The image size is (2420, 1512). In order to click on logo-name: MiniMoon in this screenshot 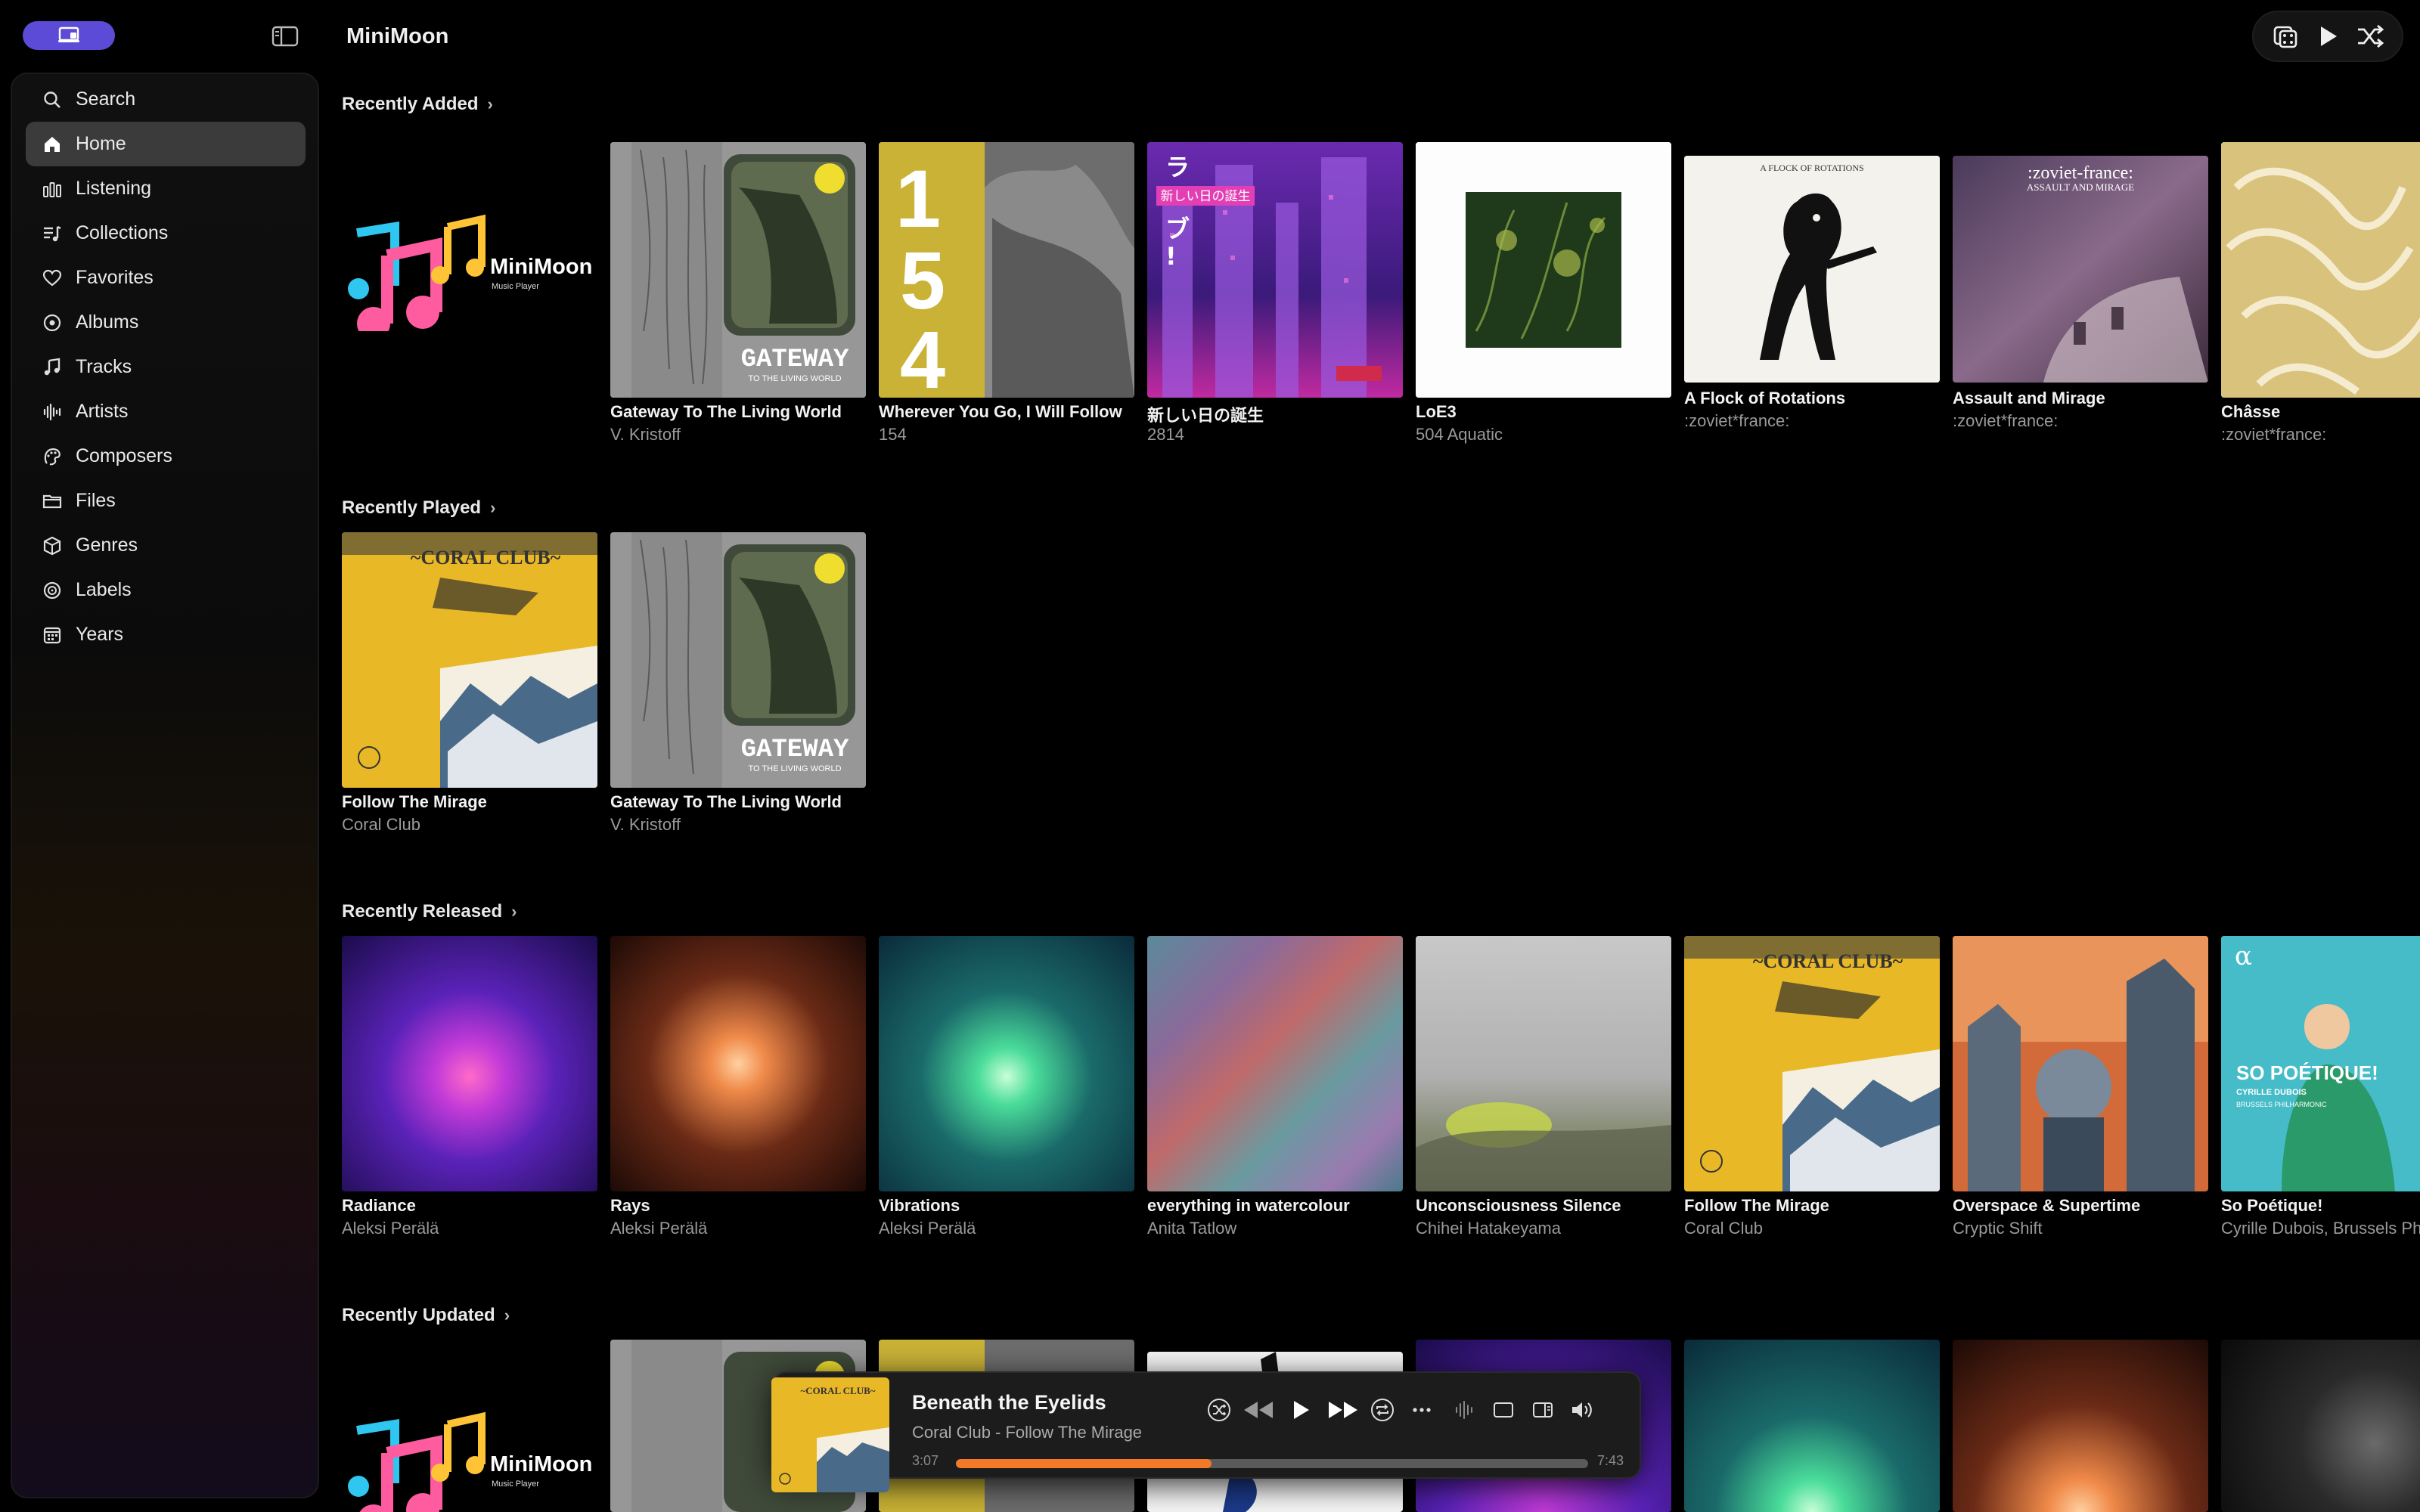, I will do `click(541, 267)`.